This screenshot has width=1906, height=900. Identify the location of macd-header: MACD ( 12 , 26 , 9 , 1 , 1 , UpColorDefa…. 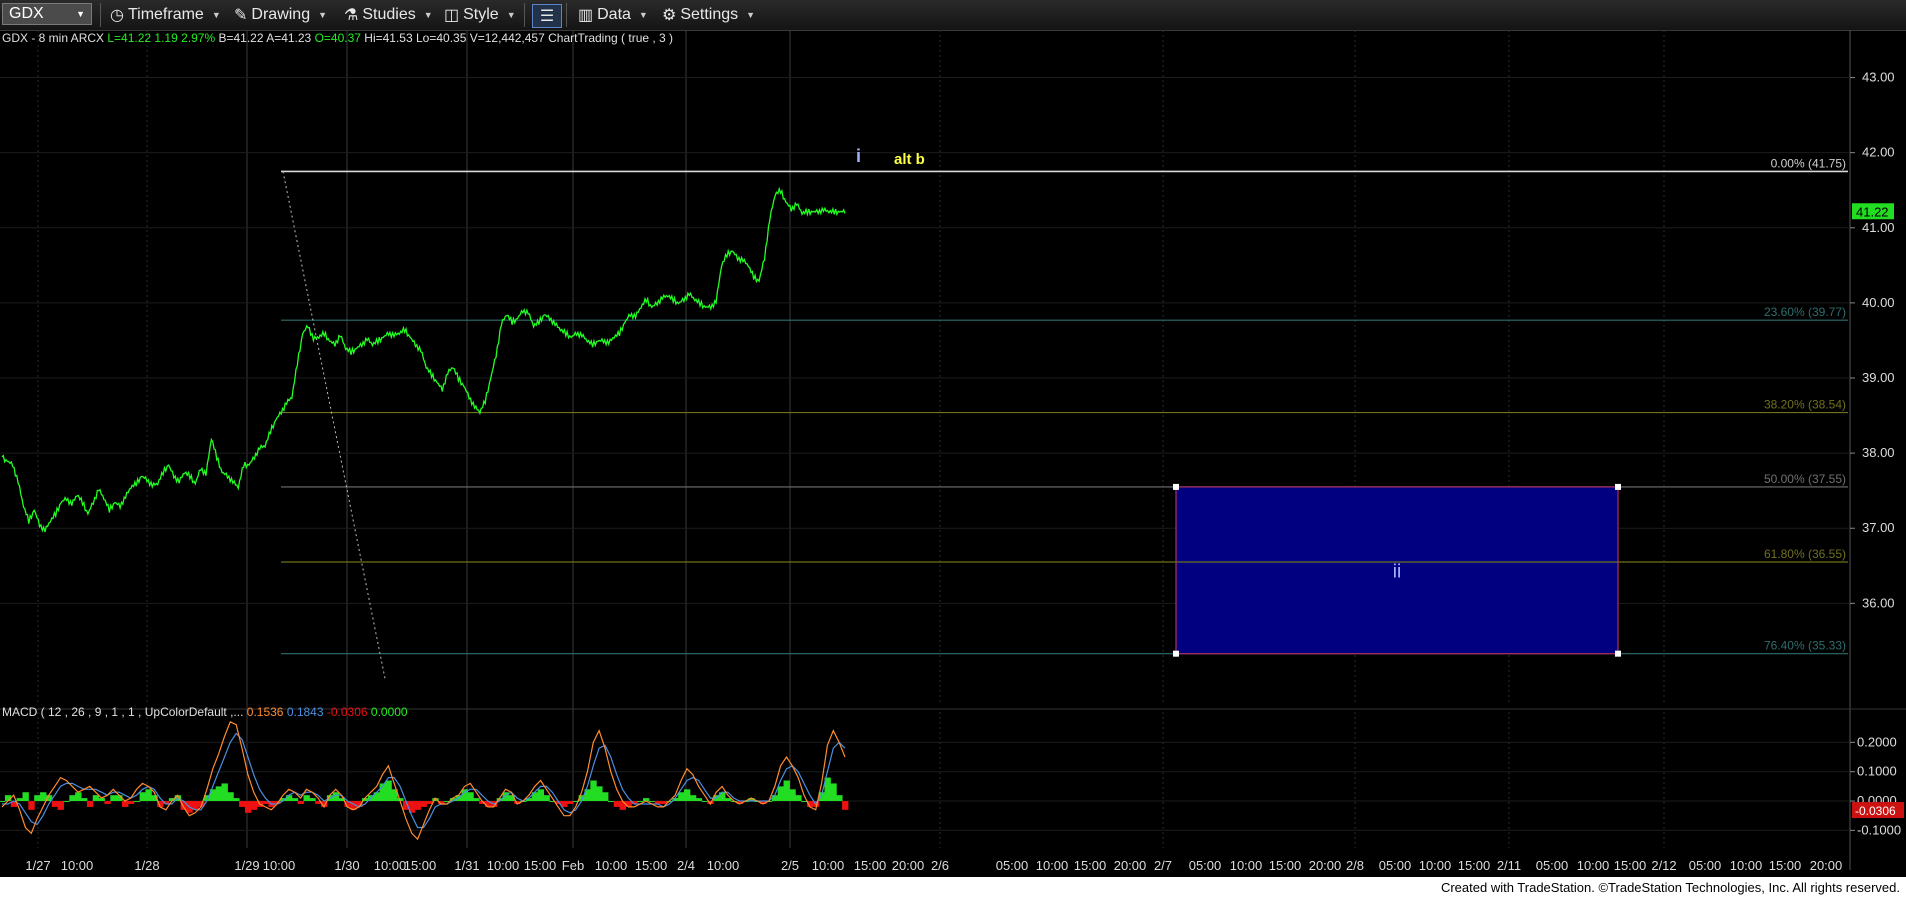
(205, 712).